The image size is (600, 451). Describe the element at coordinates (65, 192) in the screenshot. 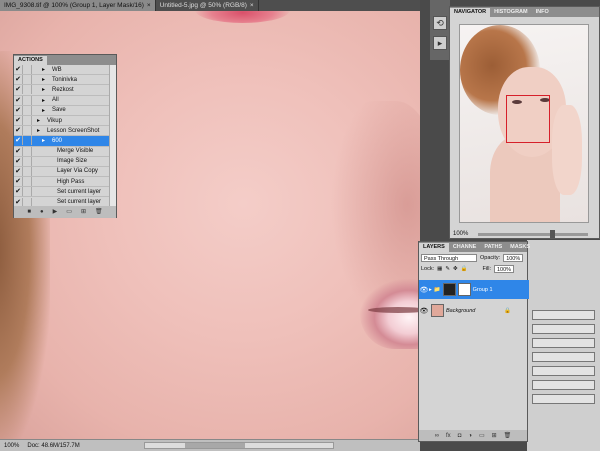

I see `action-item: ✔ Set current layer` at that location.